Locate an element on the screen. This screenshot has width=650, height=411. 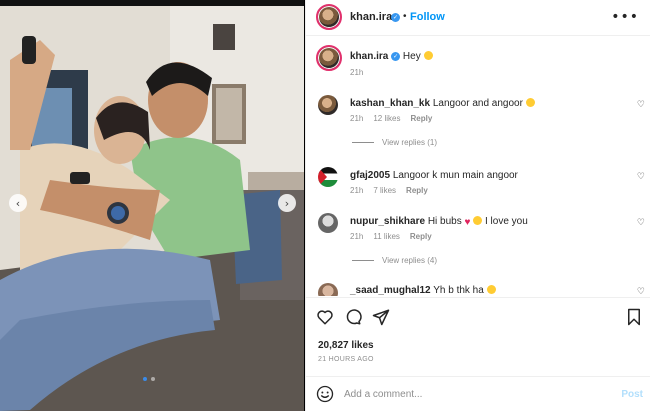
post-actions: 20,827 likes 21 HOURS AGO is located at coordinates (478, 336).